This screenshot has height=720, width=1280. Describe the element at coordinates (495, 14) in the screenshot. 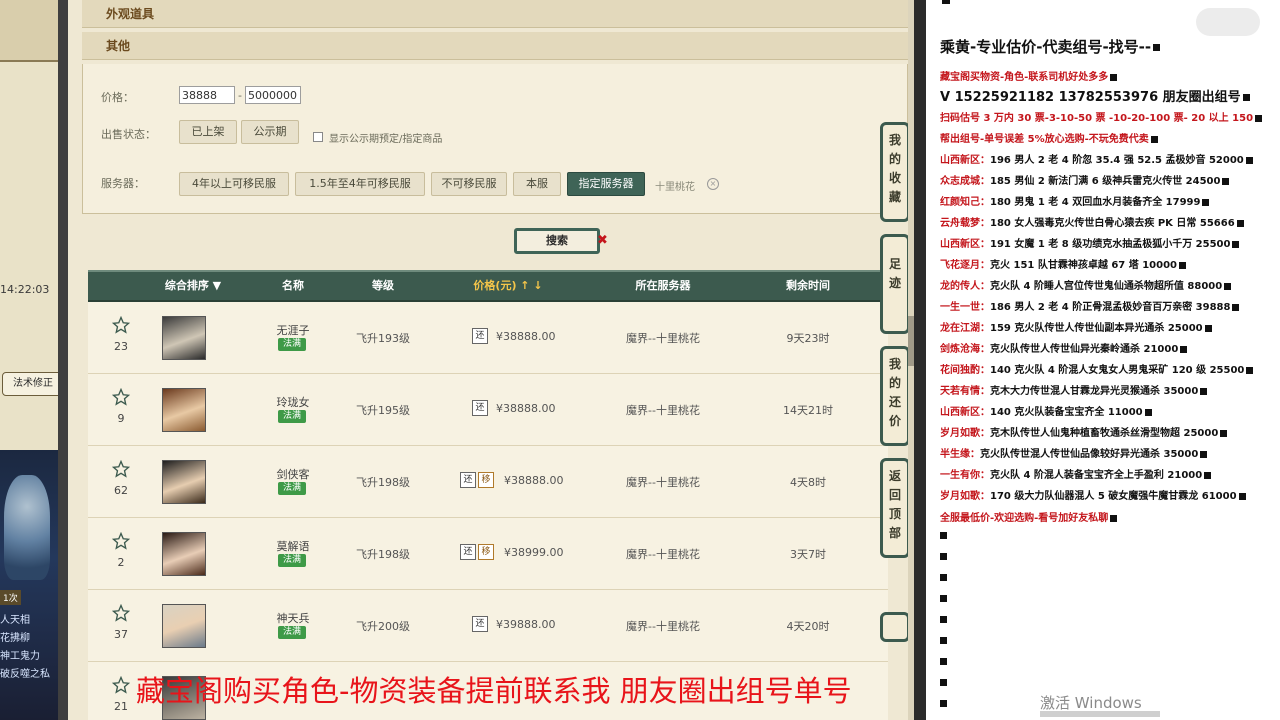

I see `section-appearance-items: 外观道具` at that location.